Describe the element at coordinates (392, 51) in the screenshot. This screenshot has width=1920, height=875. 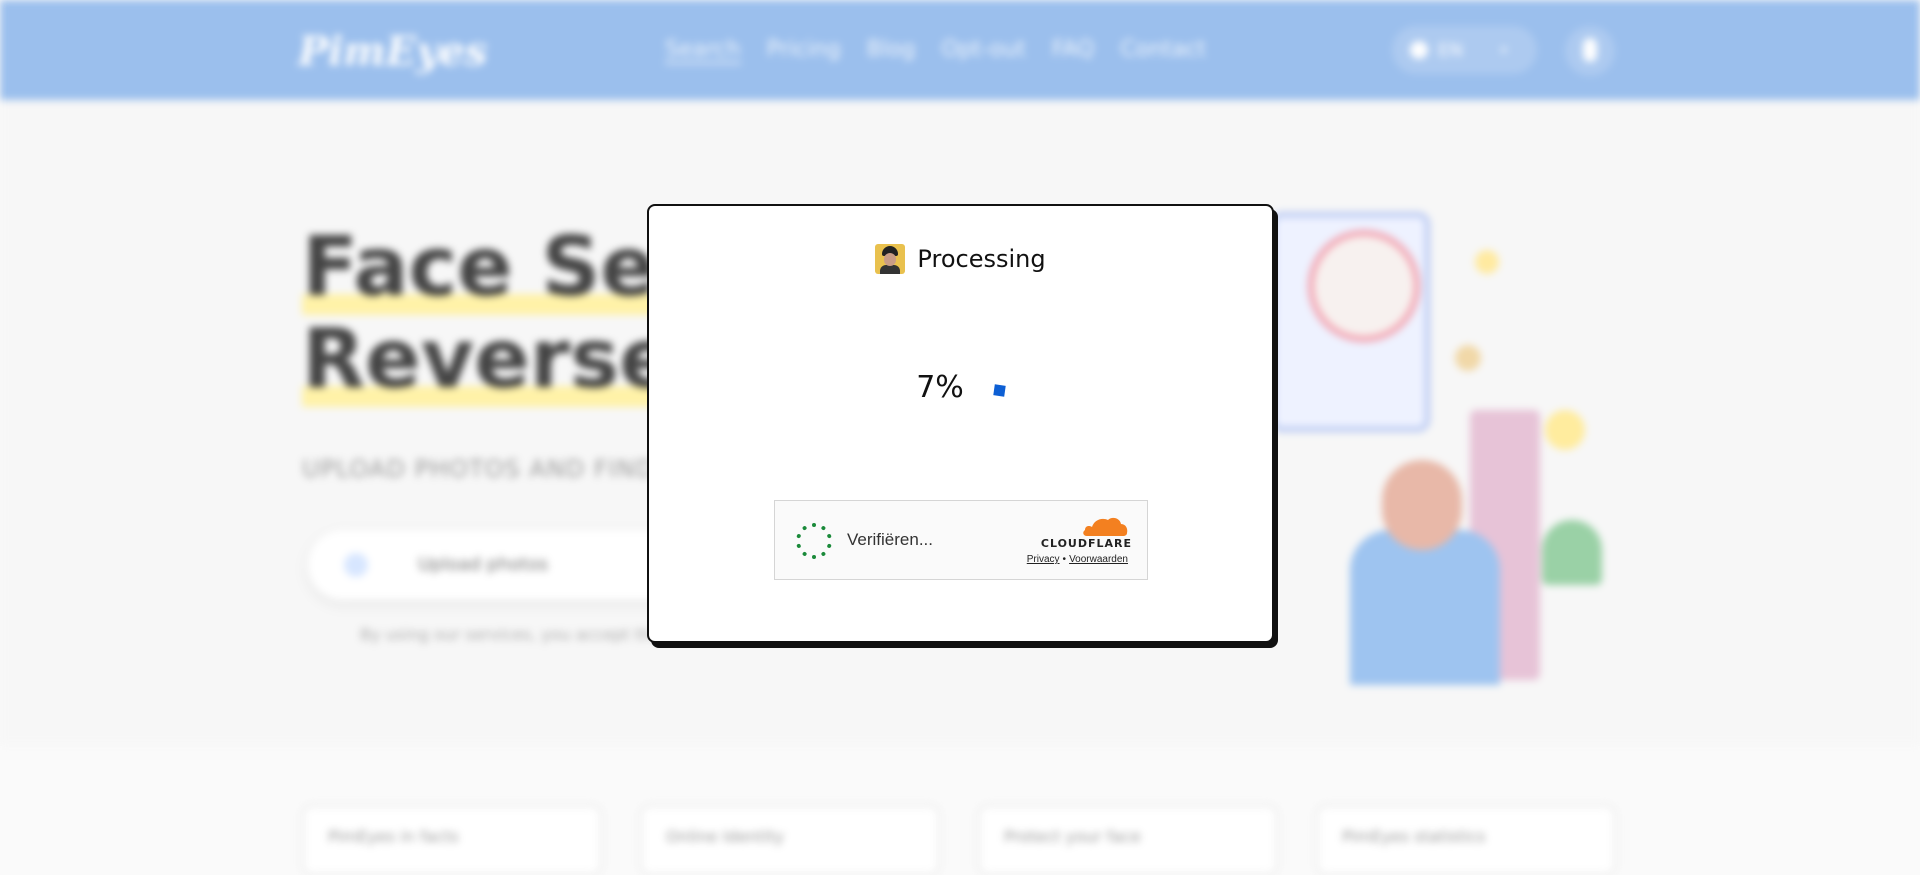
I see `site-logo: PimEyes` at that location.